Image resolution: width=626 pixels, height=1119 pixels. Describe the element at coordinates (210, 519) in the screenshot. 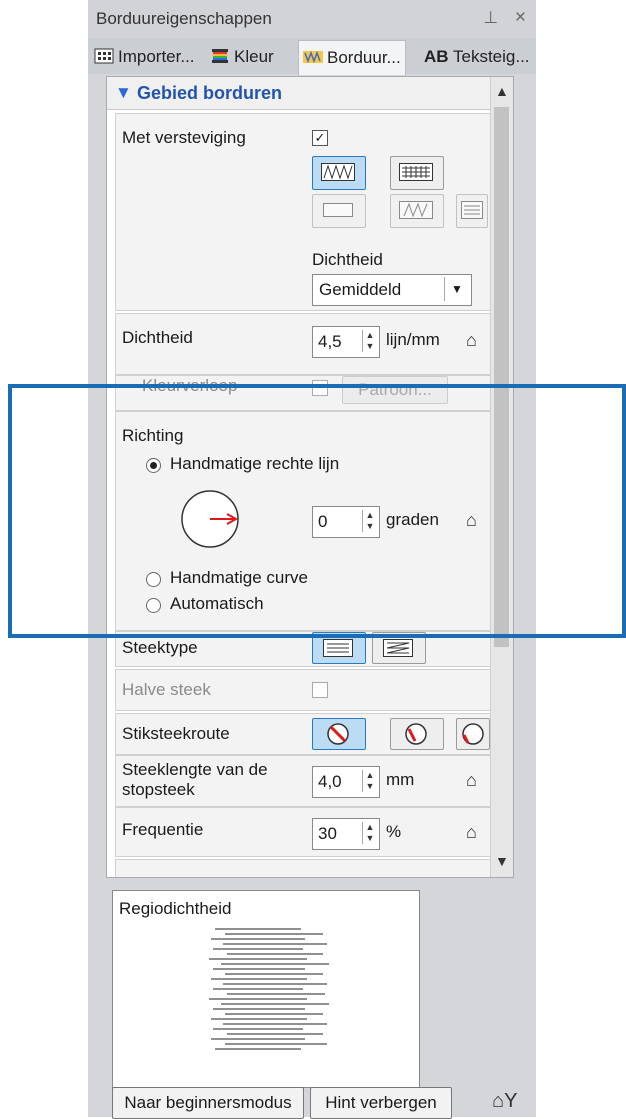

I see `direction-dial-icon` at that location.